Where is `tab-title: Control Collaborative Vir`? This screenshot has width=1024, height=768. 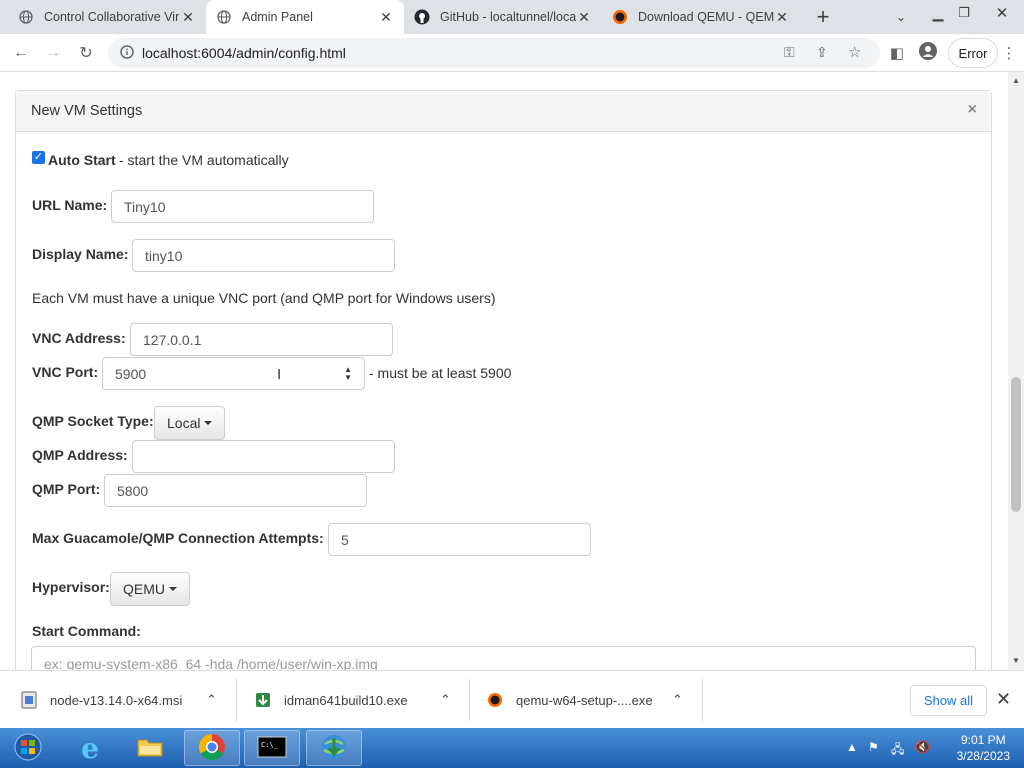 tab-title: Control Collaborative Vir is located at coordinates (112, 17).